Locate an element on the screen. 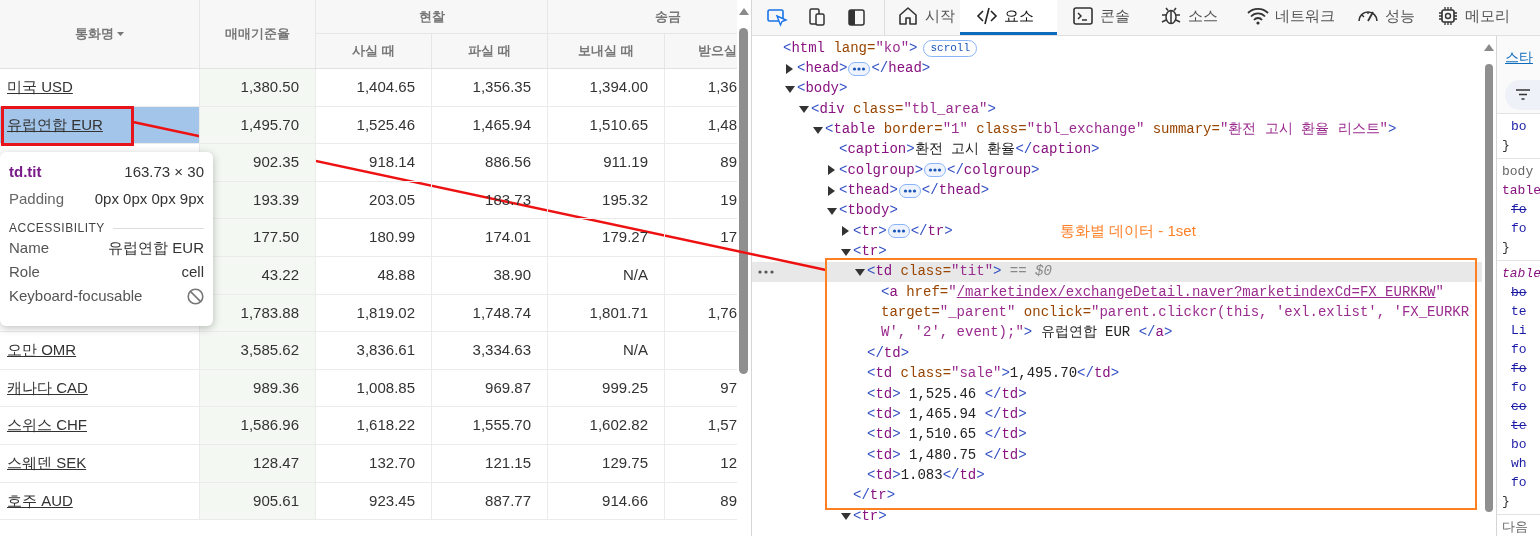 The width and height of the screenshot is (1540, 536). tree-row: <body> is located at coordinates (800, 89).